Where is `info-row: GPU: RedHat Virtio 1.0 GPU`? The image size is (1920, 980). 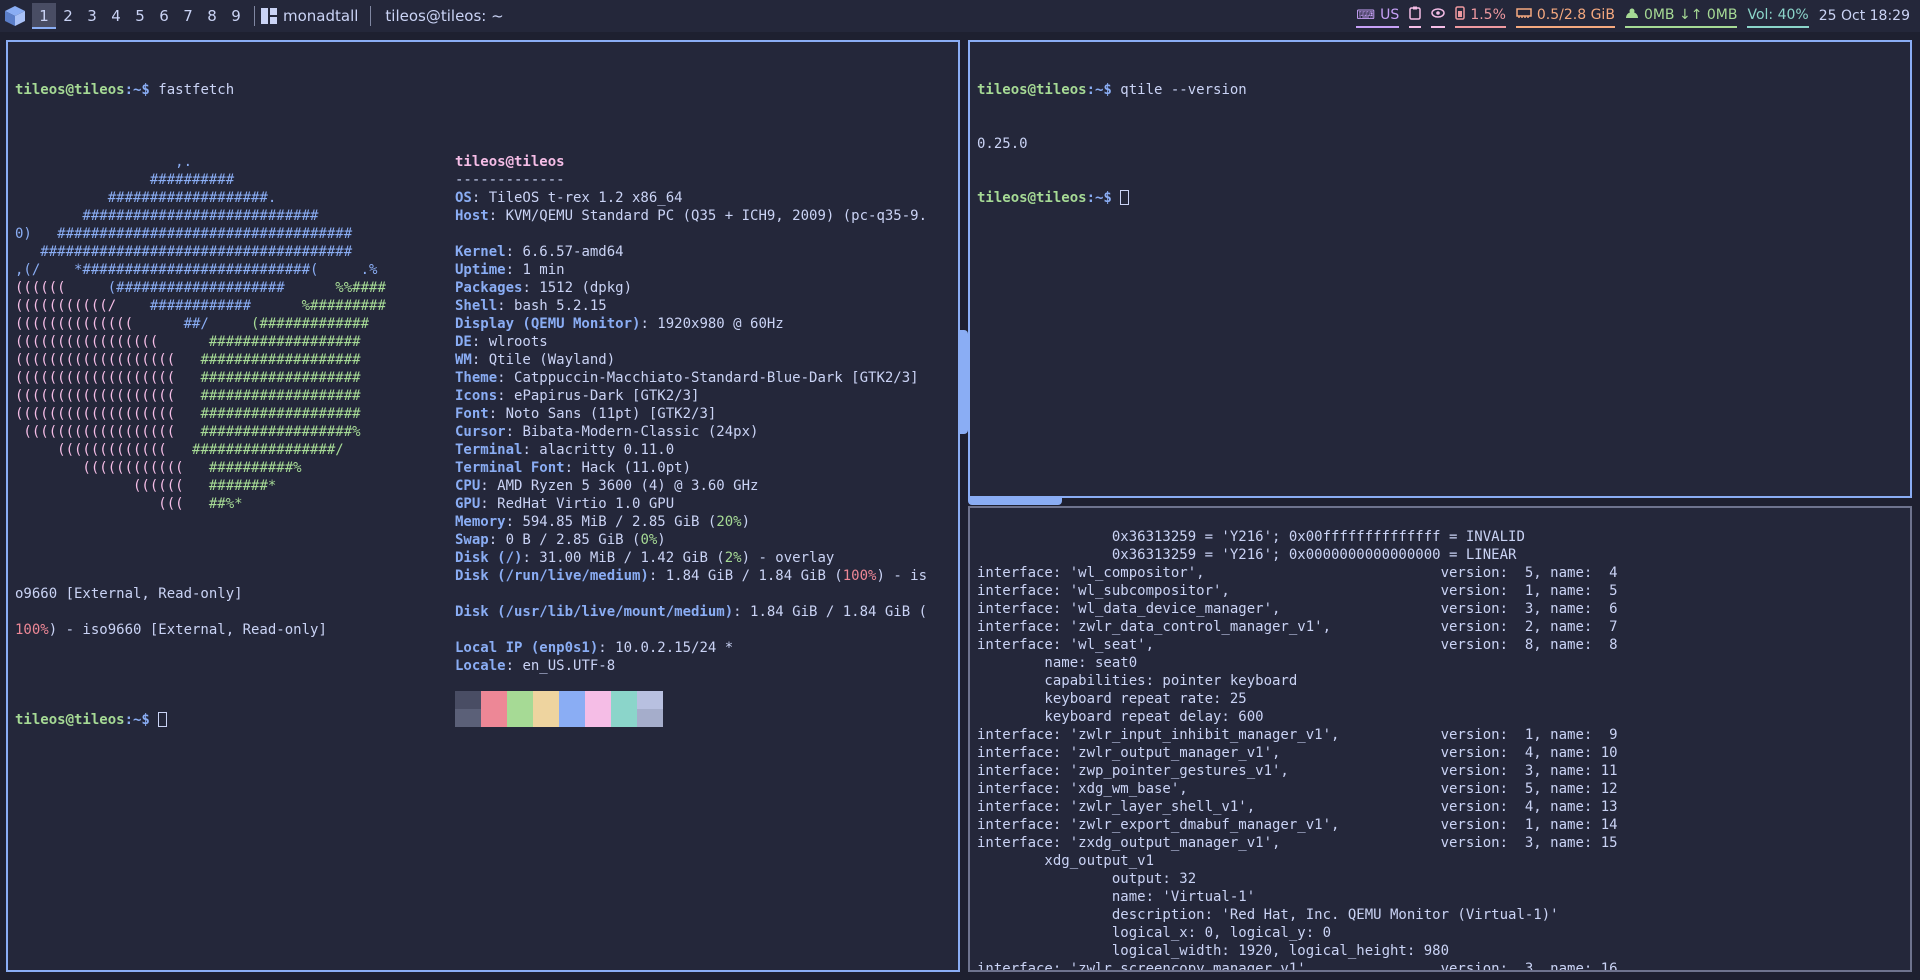
info-row: GPU: RedHat Virtio 1.0 GPU is located at coordinates (565, 504).